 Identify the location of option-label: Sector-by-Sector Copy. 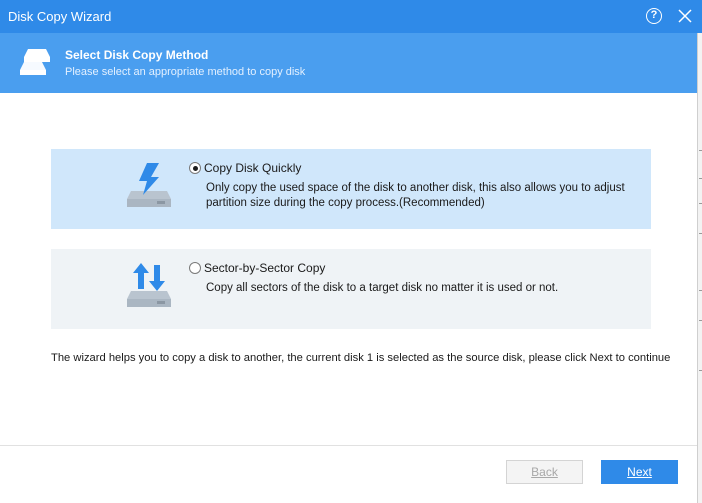
(264, 268).